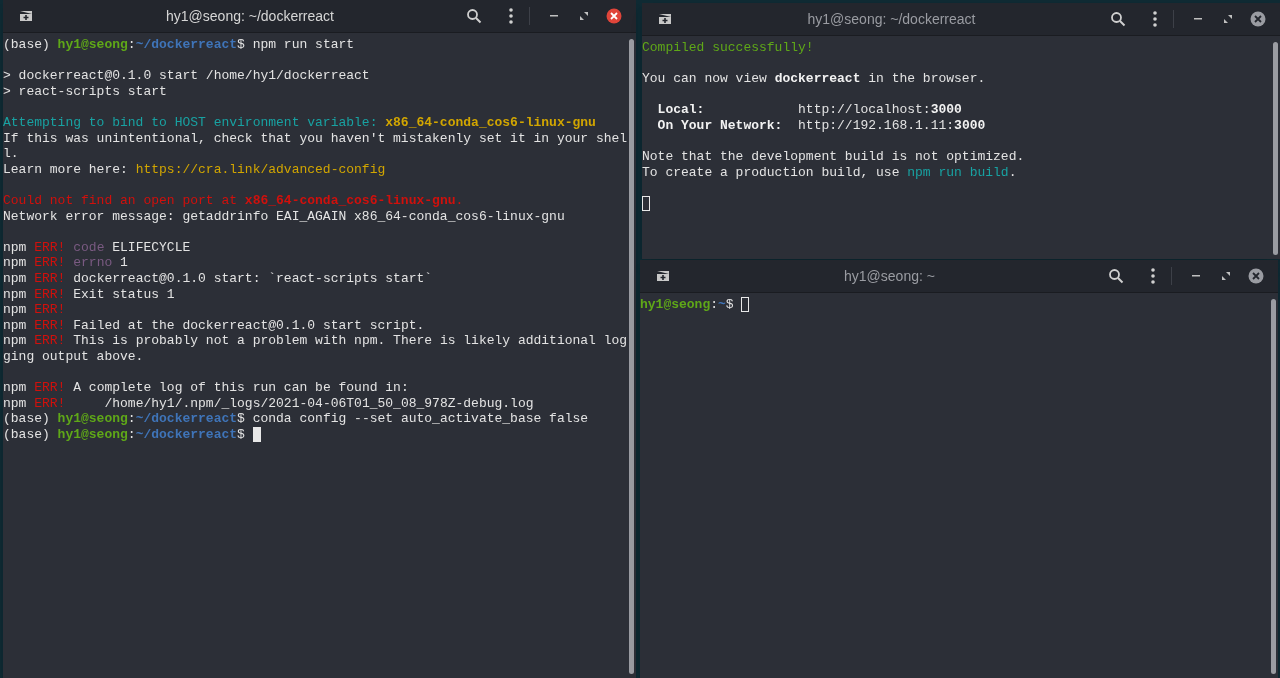  I want to click on terminal-line: ging output above., so click(73, 356).